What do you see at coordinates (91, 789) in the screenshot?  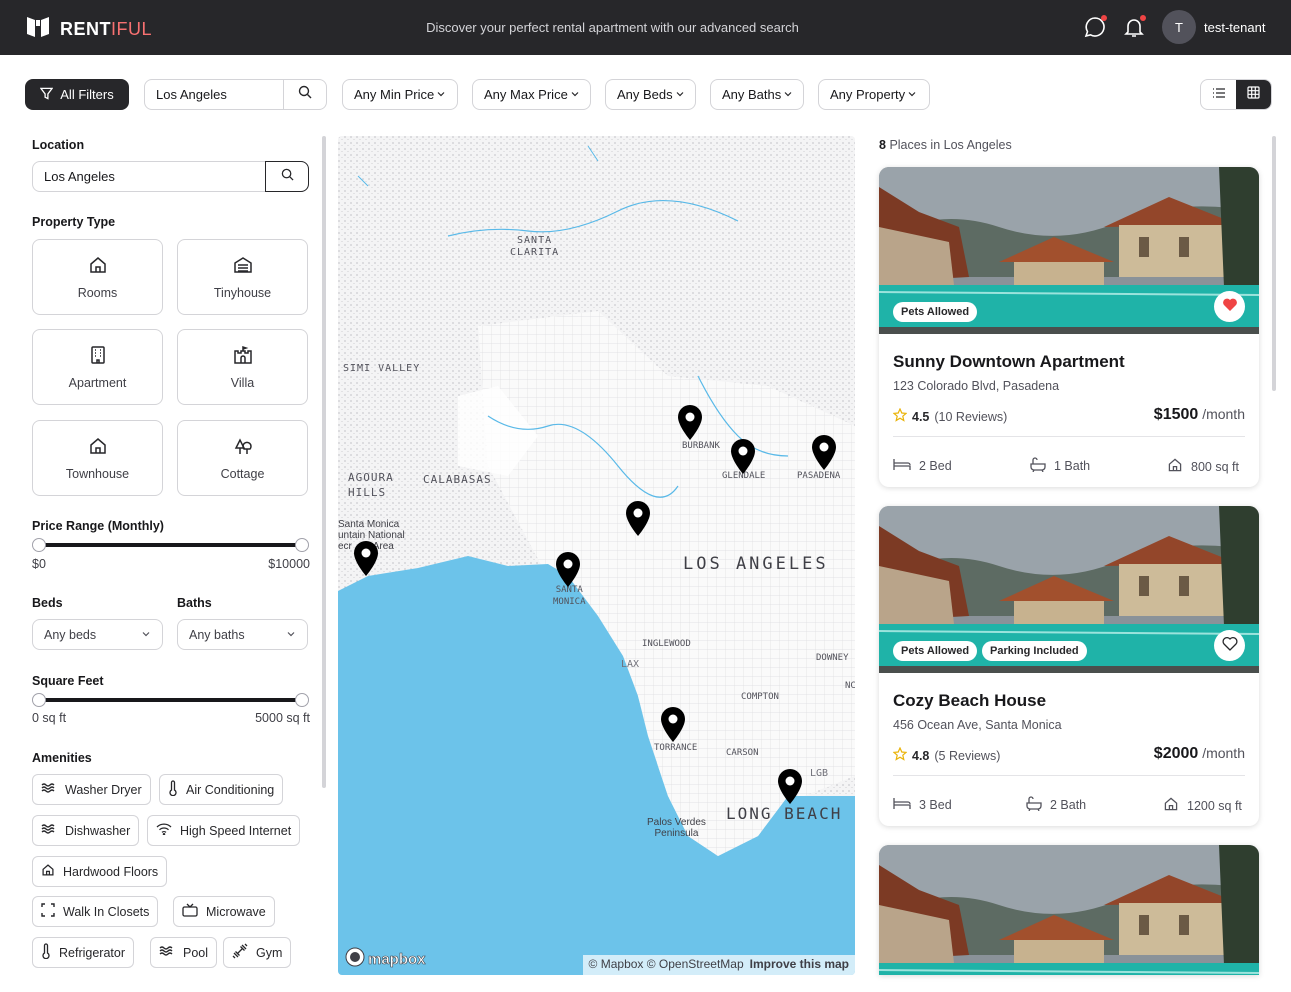 I see `amenity-washer-dryer: Washer Dryer` at bounding box center [91, 789].